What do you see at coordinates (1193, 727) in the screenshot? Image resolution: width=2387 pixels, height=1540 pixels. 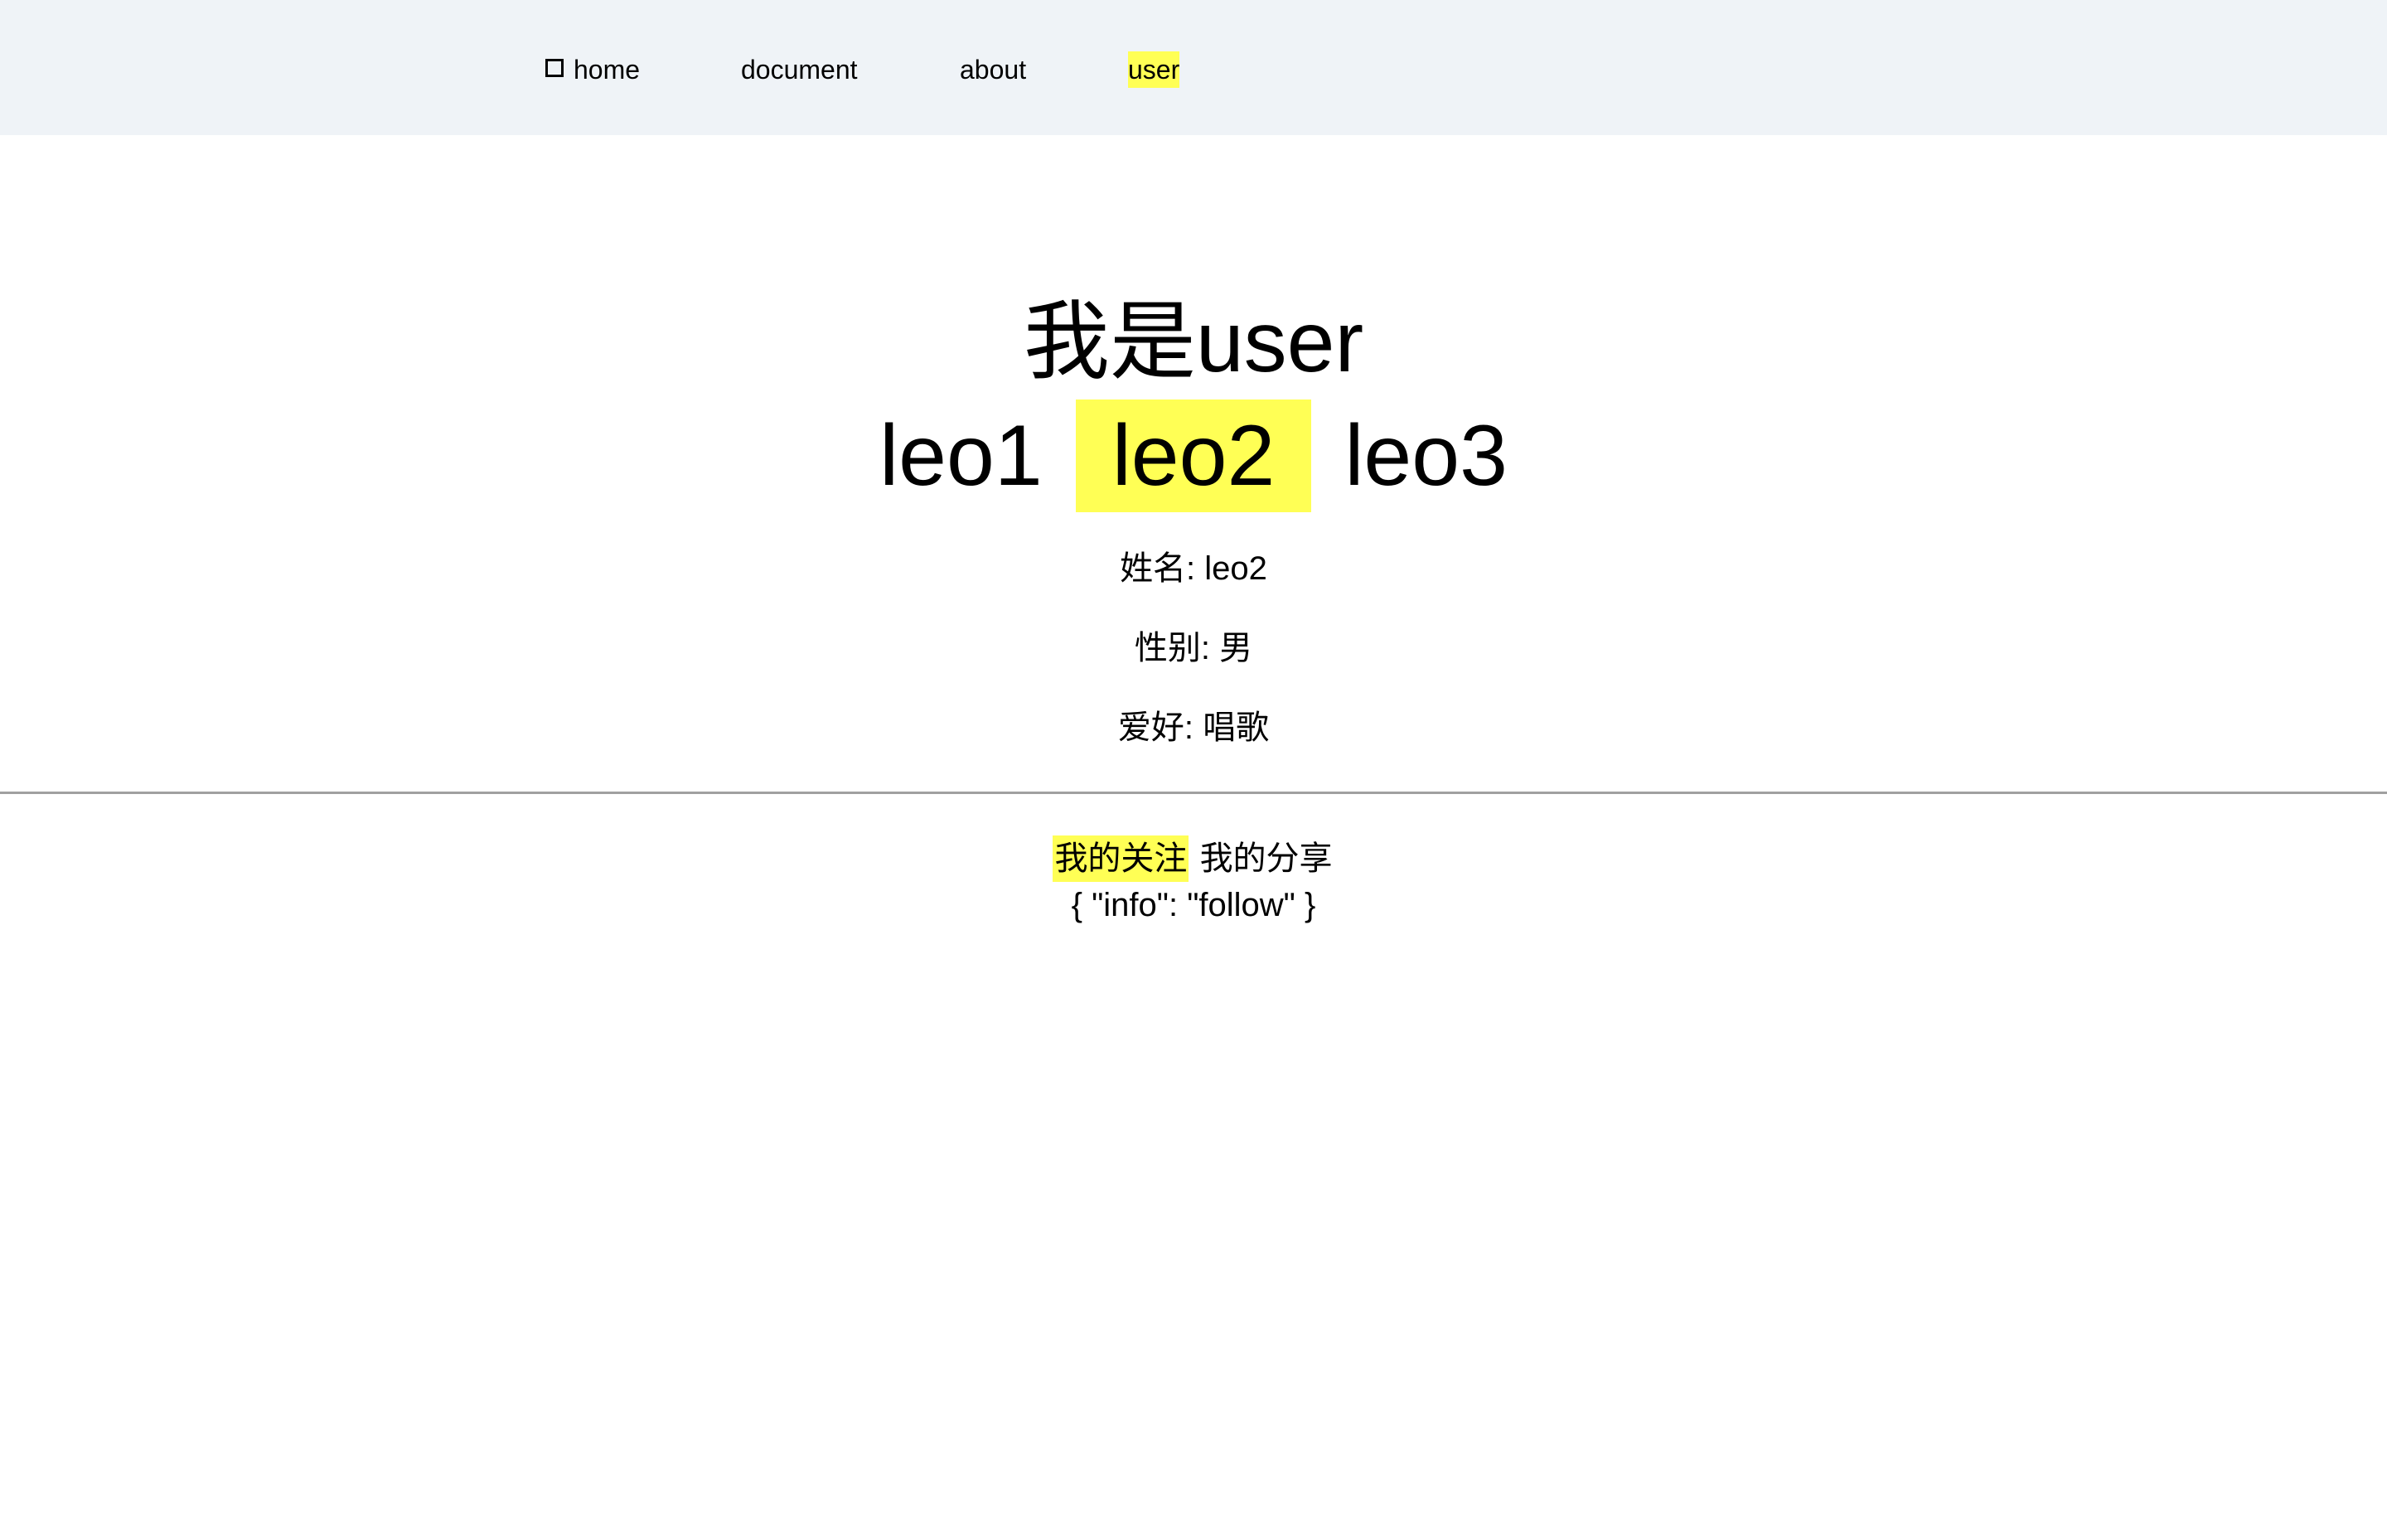 I see `user-hobby-detail: 爱好: 唱歌` at bounding box center [1193, 727].